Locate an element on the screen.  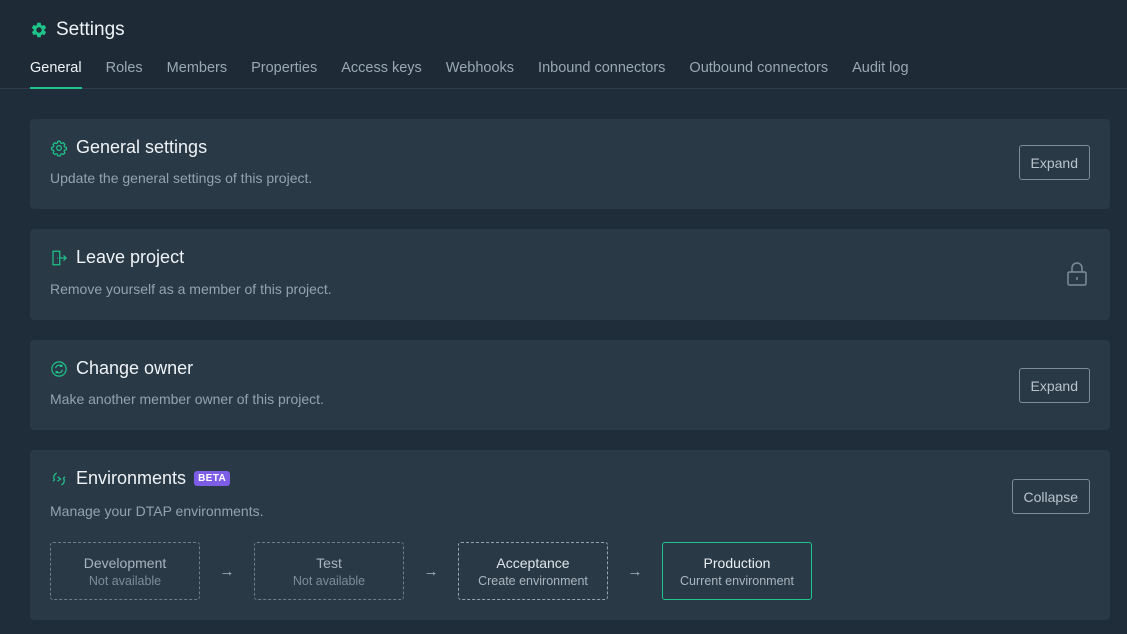
tab-inbound-connectors: Inbound connectors is located at coordinates (601, 73).